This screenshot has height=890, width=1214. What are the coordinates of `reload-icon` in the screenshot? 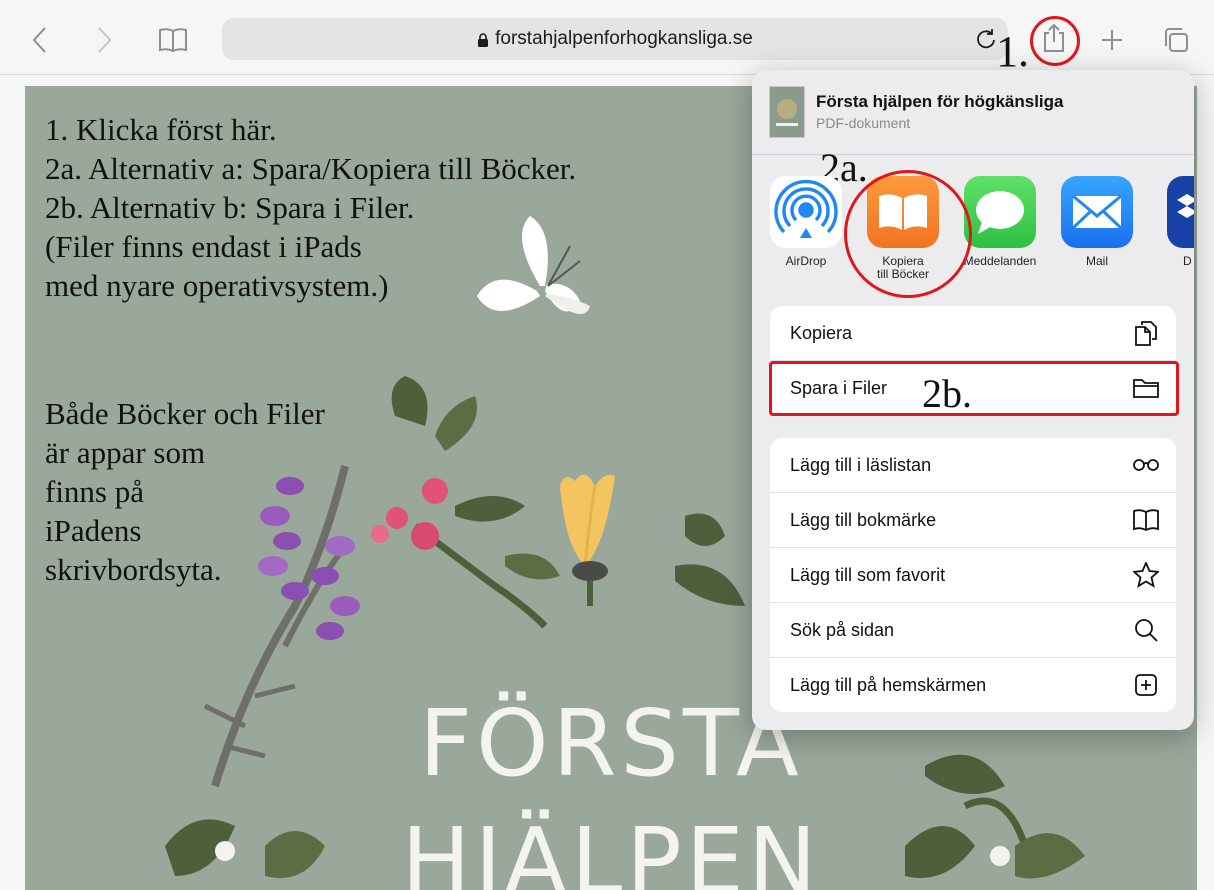 It's located at (986, 39).